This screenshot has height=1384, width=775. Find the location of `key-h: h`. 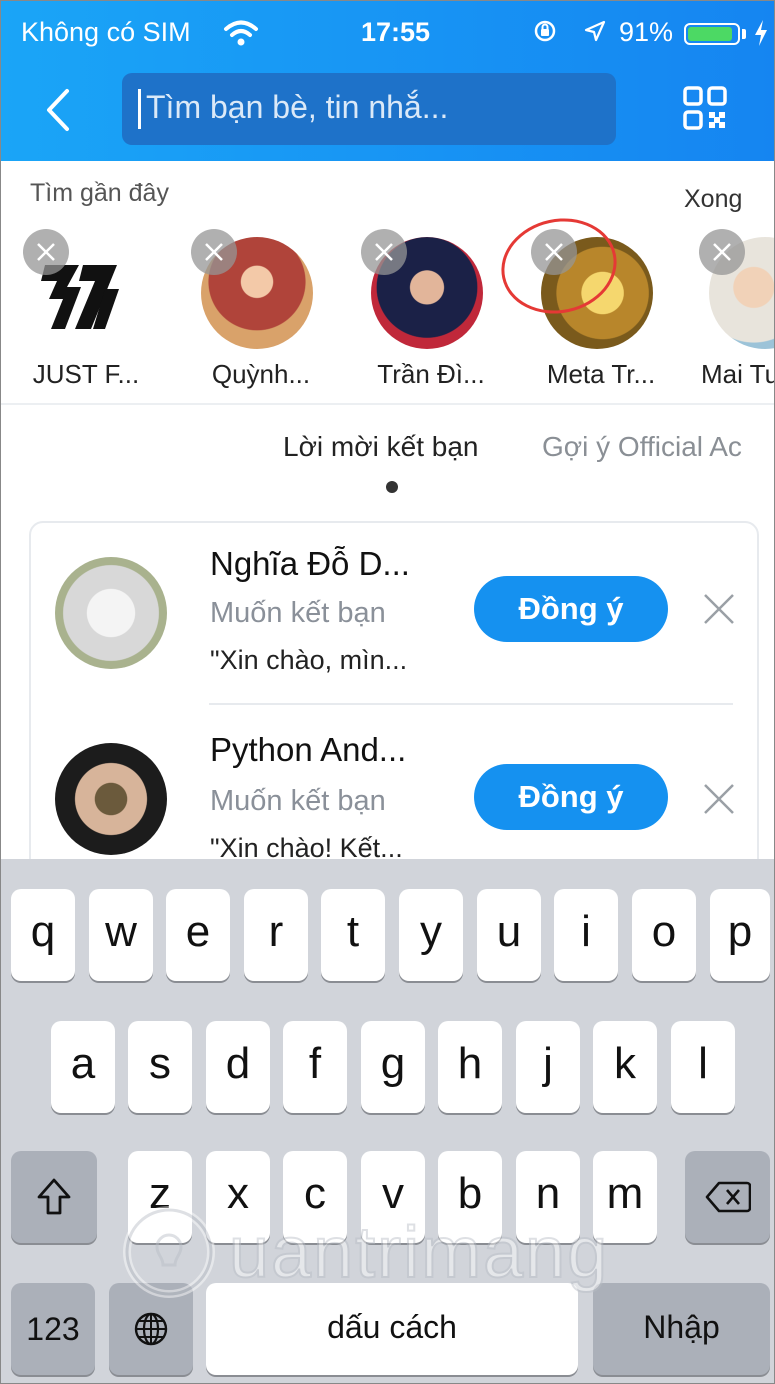

key-h: h is located at coordinates (470, 1067).